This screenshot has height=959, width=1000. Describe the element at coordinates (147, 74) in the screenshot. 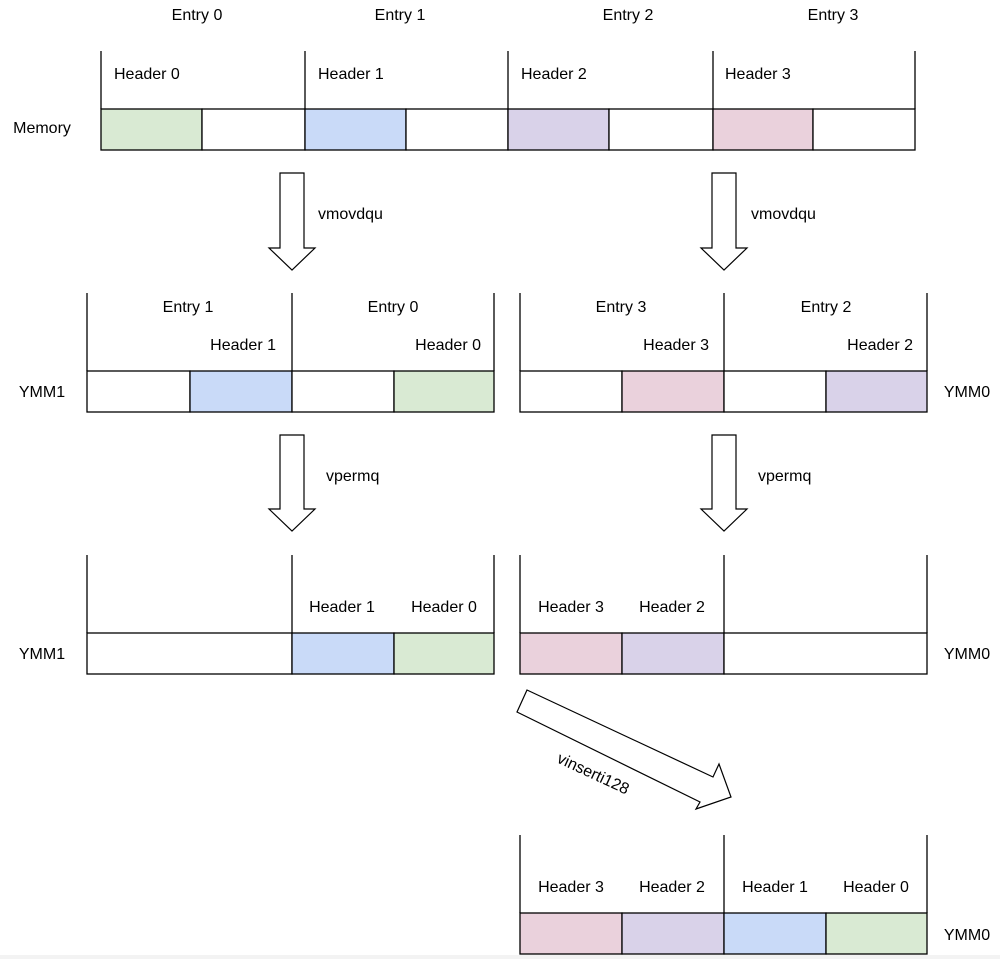

I see `memory-header-0-label: Header 0` at that location.